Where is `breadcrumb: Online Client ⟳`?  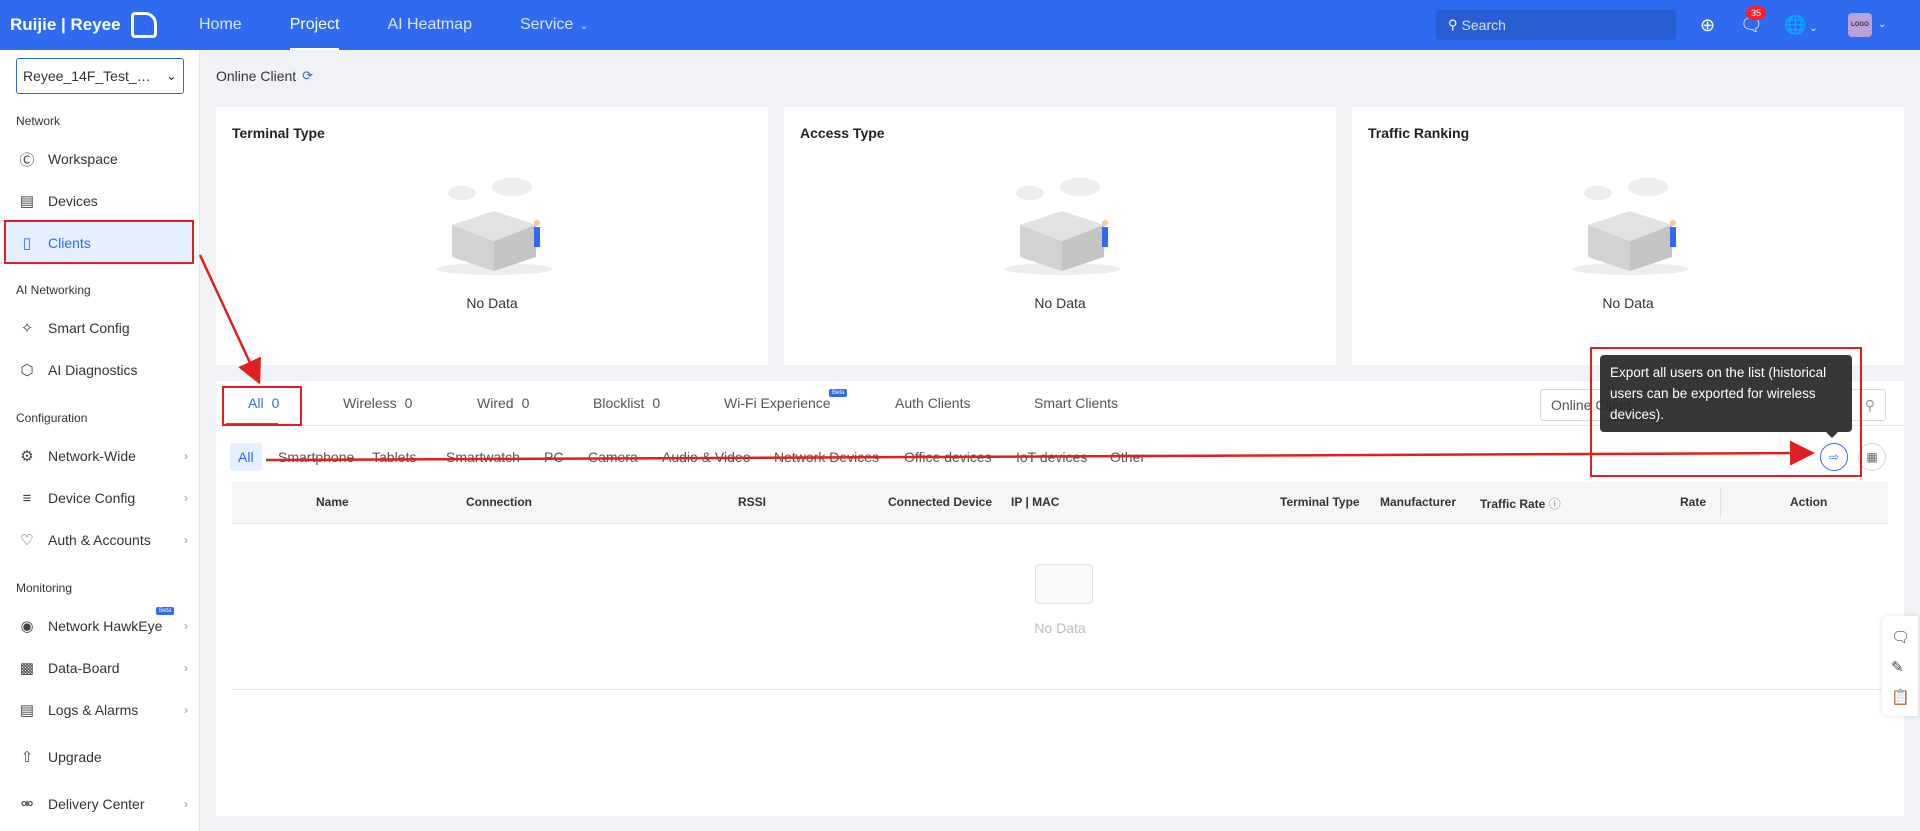 breadcrumb: Online Client ⟳ is located at coordinates (264, 76).